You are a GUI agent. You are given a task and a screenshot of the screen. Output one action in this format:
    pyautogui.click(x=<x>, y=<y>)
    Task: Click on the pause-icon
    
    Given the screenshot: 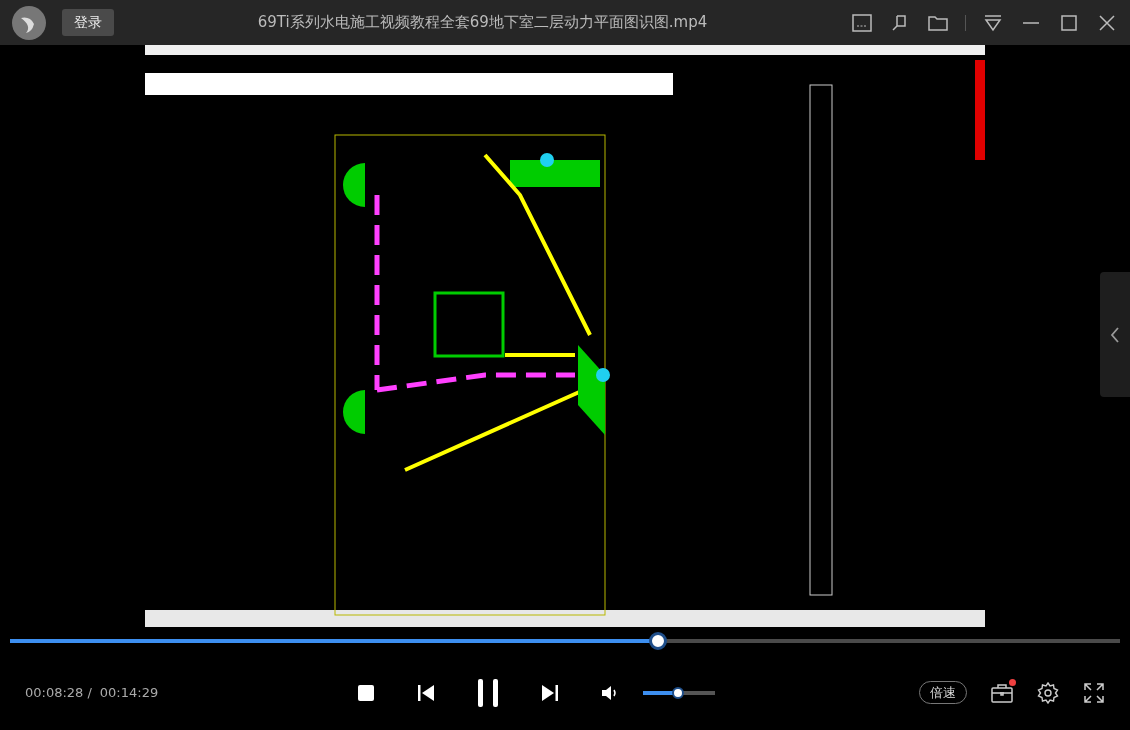 What is the action you would take?
    pyautogui.click(x=488, y=692)
    